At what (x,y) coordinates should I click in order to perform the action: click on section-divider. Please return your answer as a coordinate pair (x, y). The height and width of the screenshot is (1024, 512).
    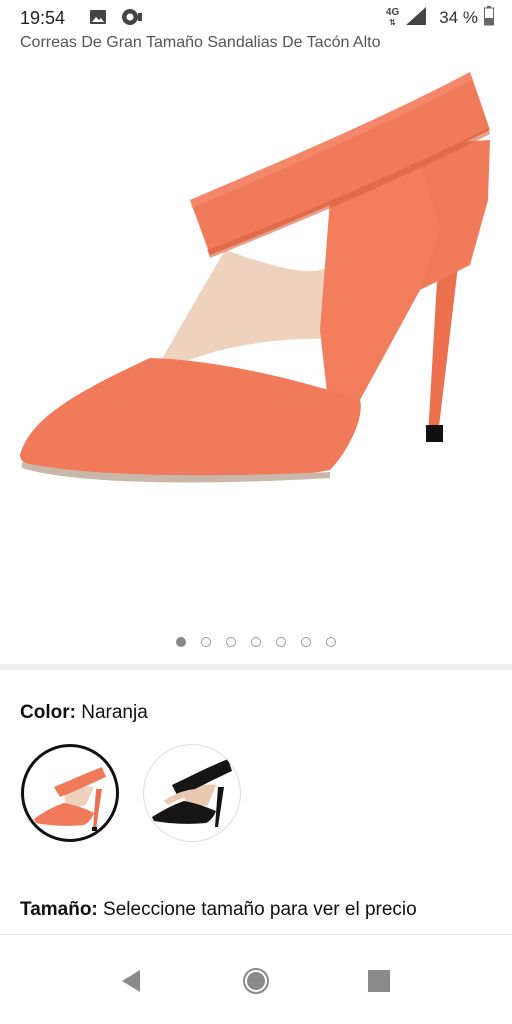
    Looking at the image, I should click on (256, 667).